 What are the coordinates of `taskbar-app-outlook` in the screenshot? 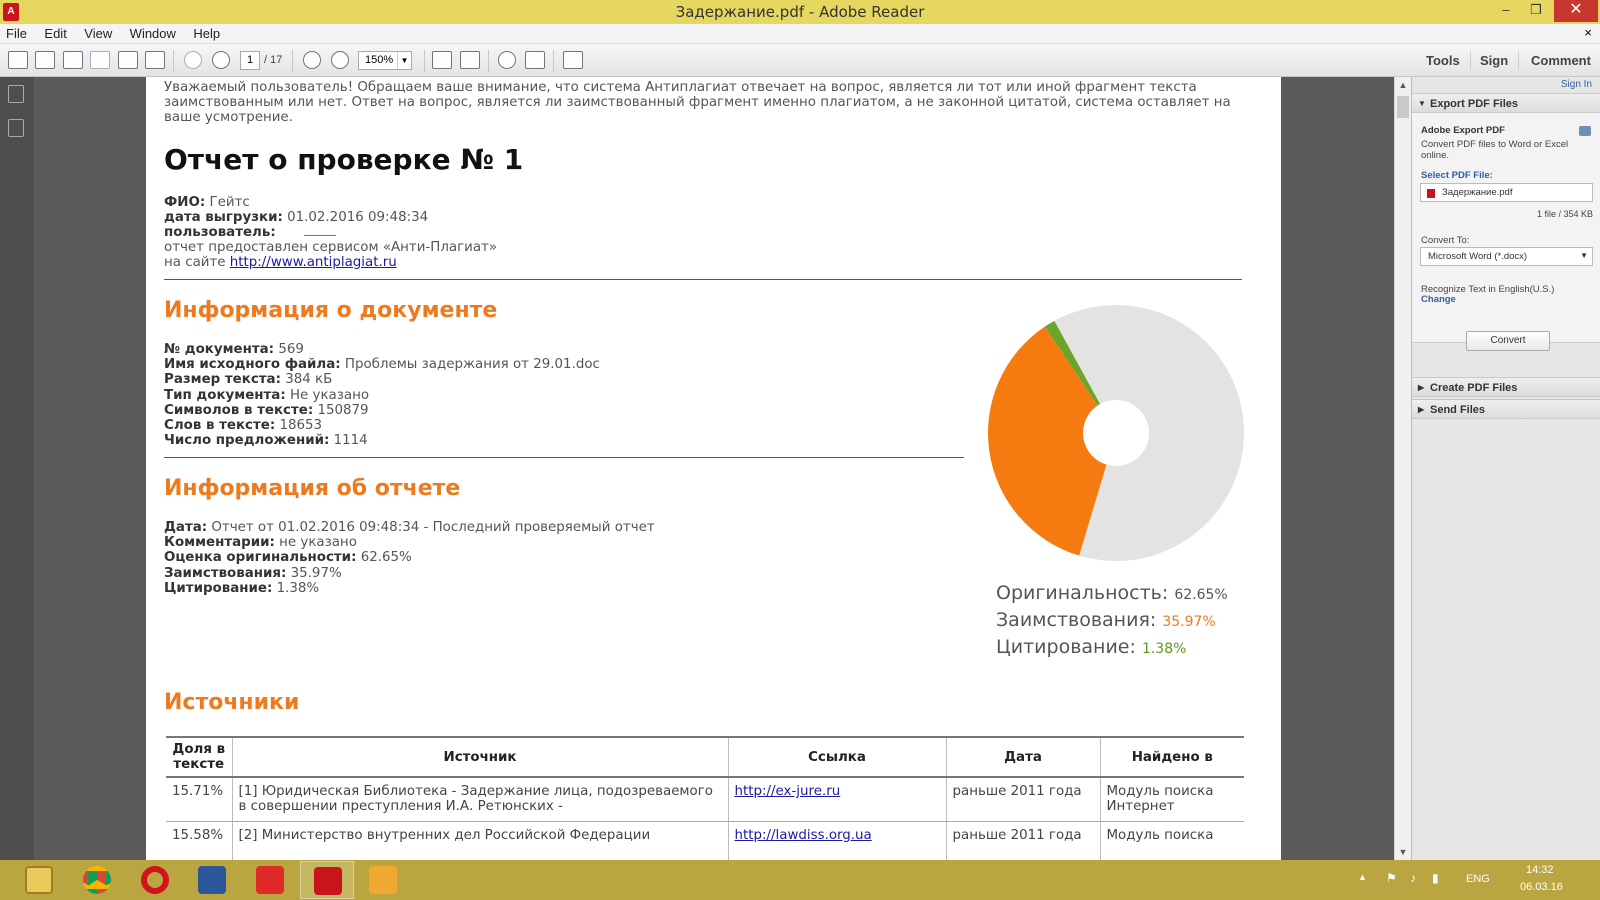 It's located at (383, 880).